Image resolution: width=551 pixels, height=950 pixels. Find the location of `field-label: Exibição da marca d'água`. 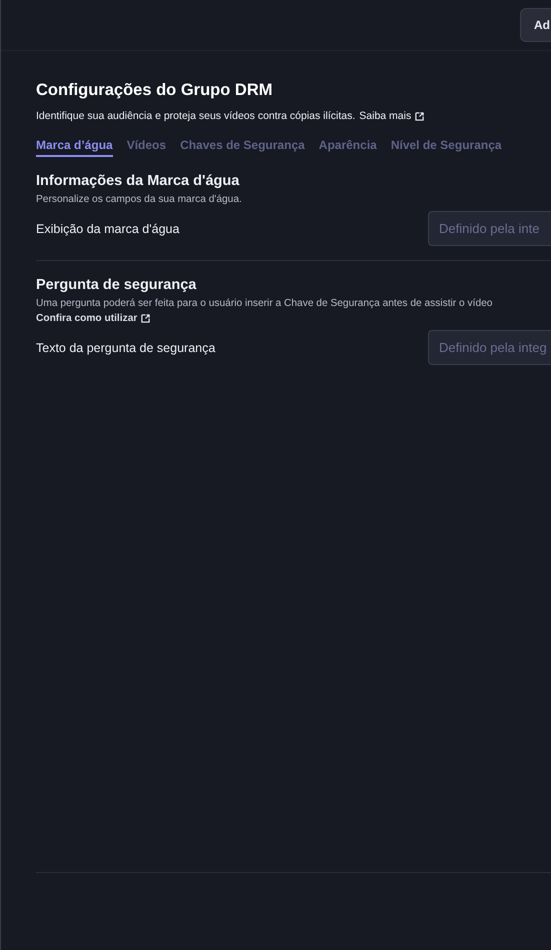

field-label: Exibição da marca d'água is located at coordinates (108, 229).